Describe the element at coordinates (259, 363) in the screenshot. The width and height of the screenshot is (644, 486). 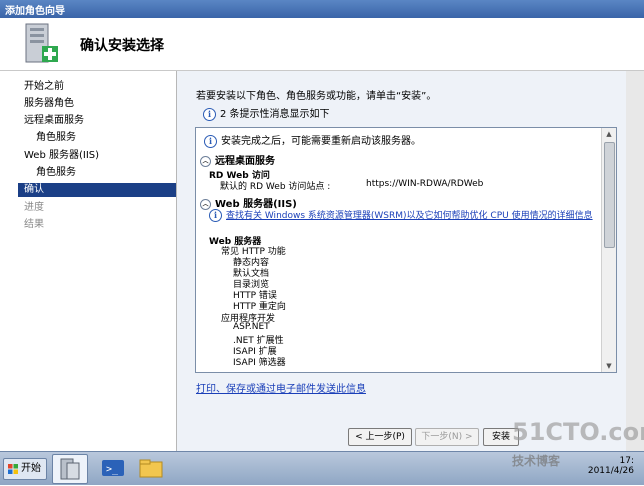
I see `tree-item: ISAPI 筛选器` at that location.